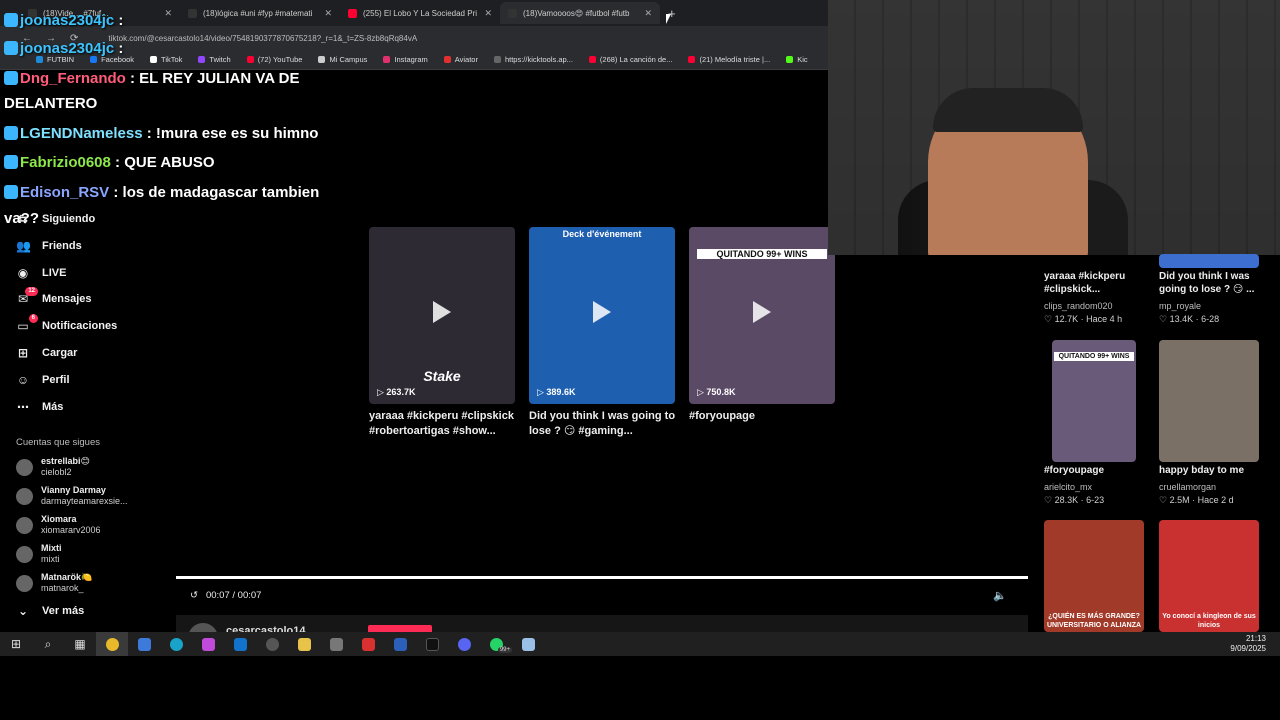 Image resolution: width=1280 pixels, height=720 pixels. I want to click on video-progress-bar, so click(602, 577).